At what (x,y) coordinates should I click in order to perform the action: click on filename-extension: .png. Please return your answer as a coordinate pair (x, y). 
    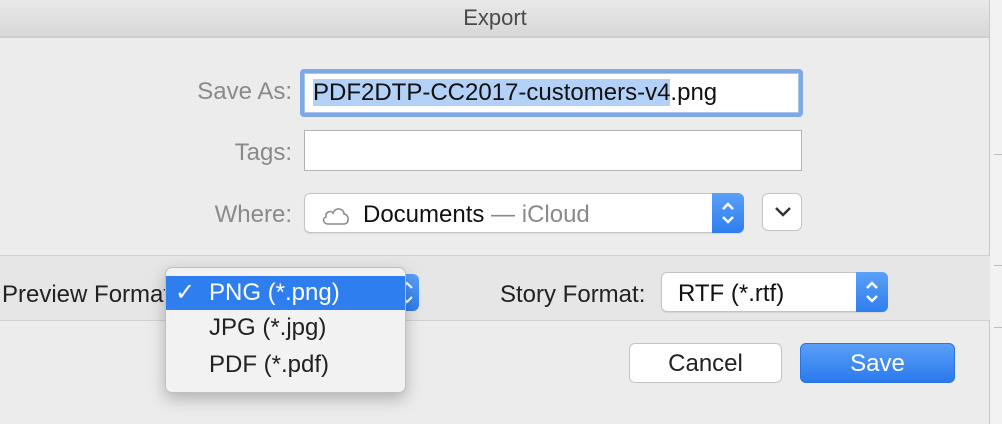
    Looking at the image, I should click on (694, 92).